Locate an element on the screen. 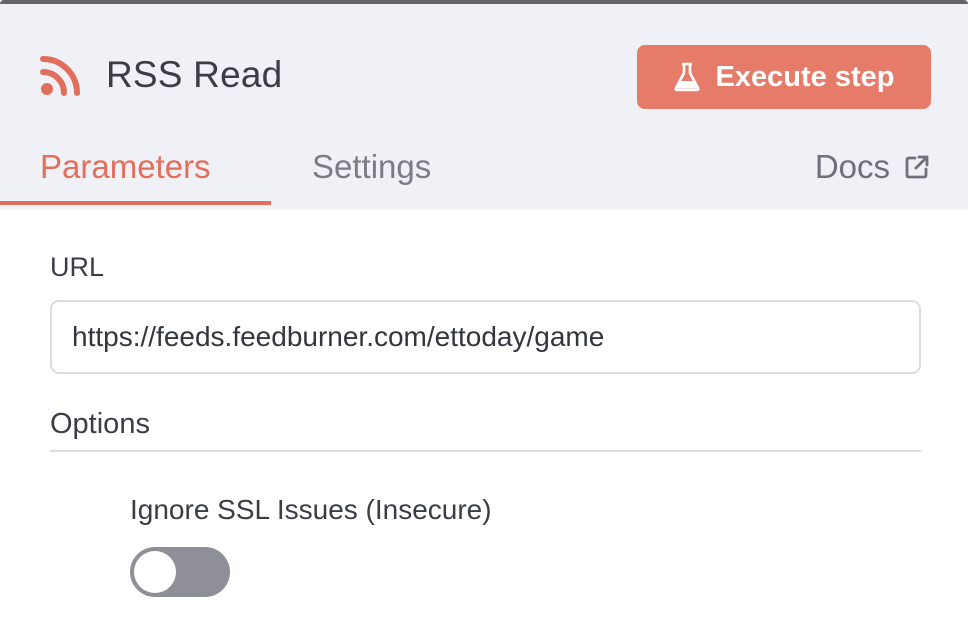 This screenshot has height=640, width=968. docs-link: Docs is located at coordinates (872, 167).